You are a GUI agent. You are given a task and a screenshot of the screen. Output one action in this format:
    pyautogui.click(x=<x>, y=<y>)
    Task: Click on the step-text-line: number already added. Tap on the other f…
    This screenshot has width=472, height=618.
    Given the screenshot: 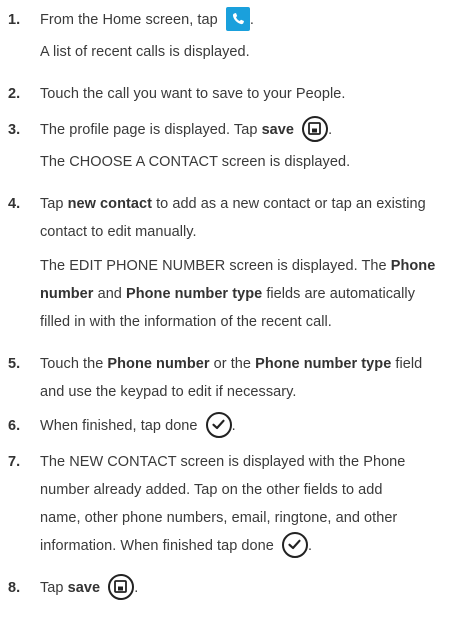 What is the action you would take?
    pyautogui.click(x=211, y=490)
    